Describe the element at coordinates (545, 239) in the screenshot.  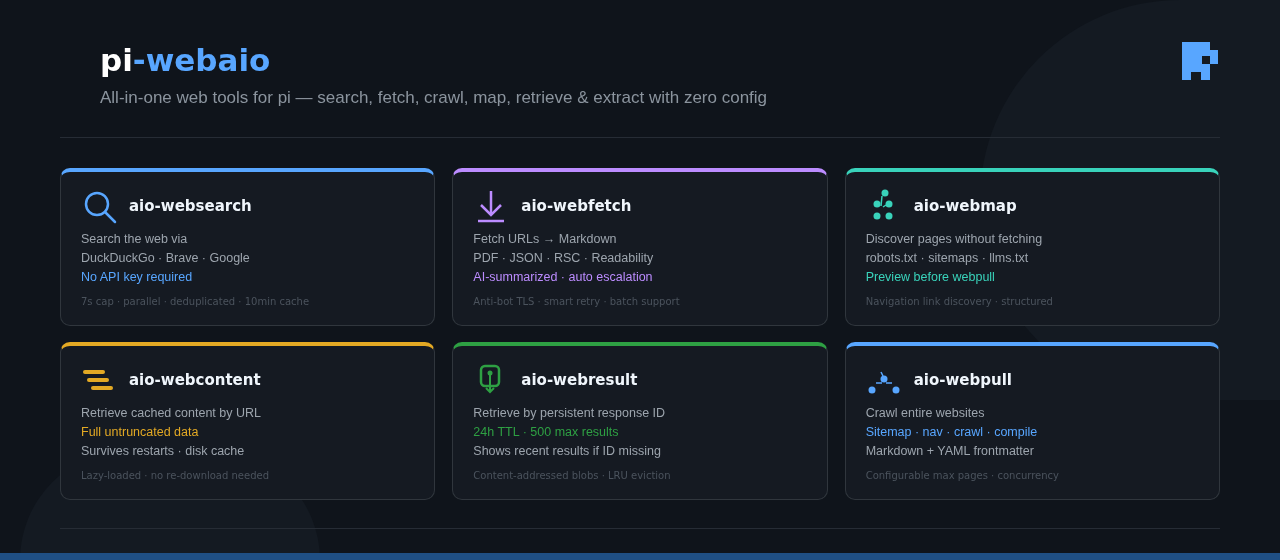
I see `description-text: Fetch URLs → Markdown` at that location.